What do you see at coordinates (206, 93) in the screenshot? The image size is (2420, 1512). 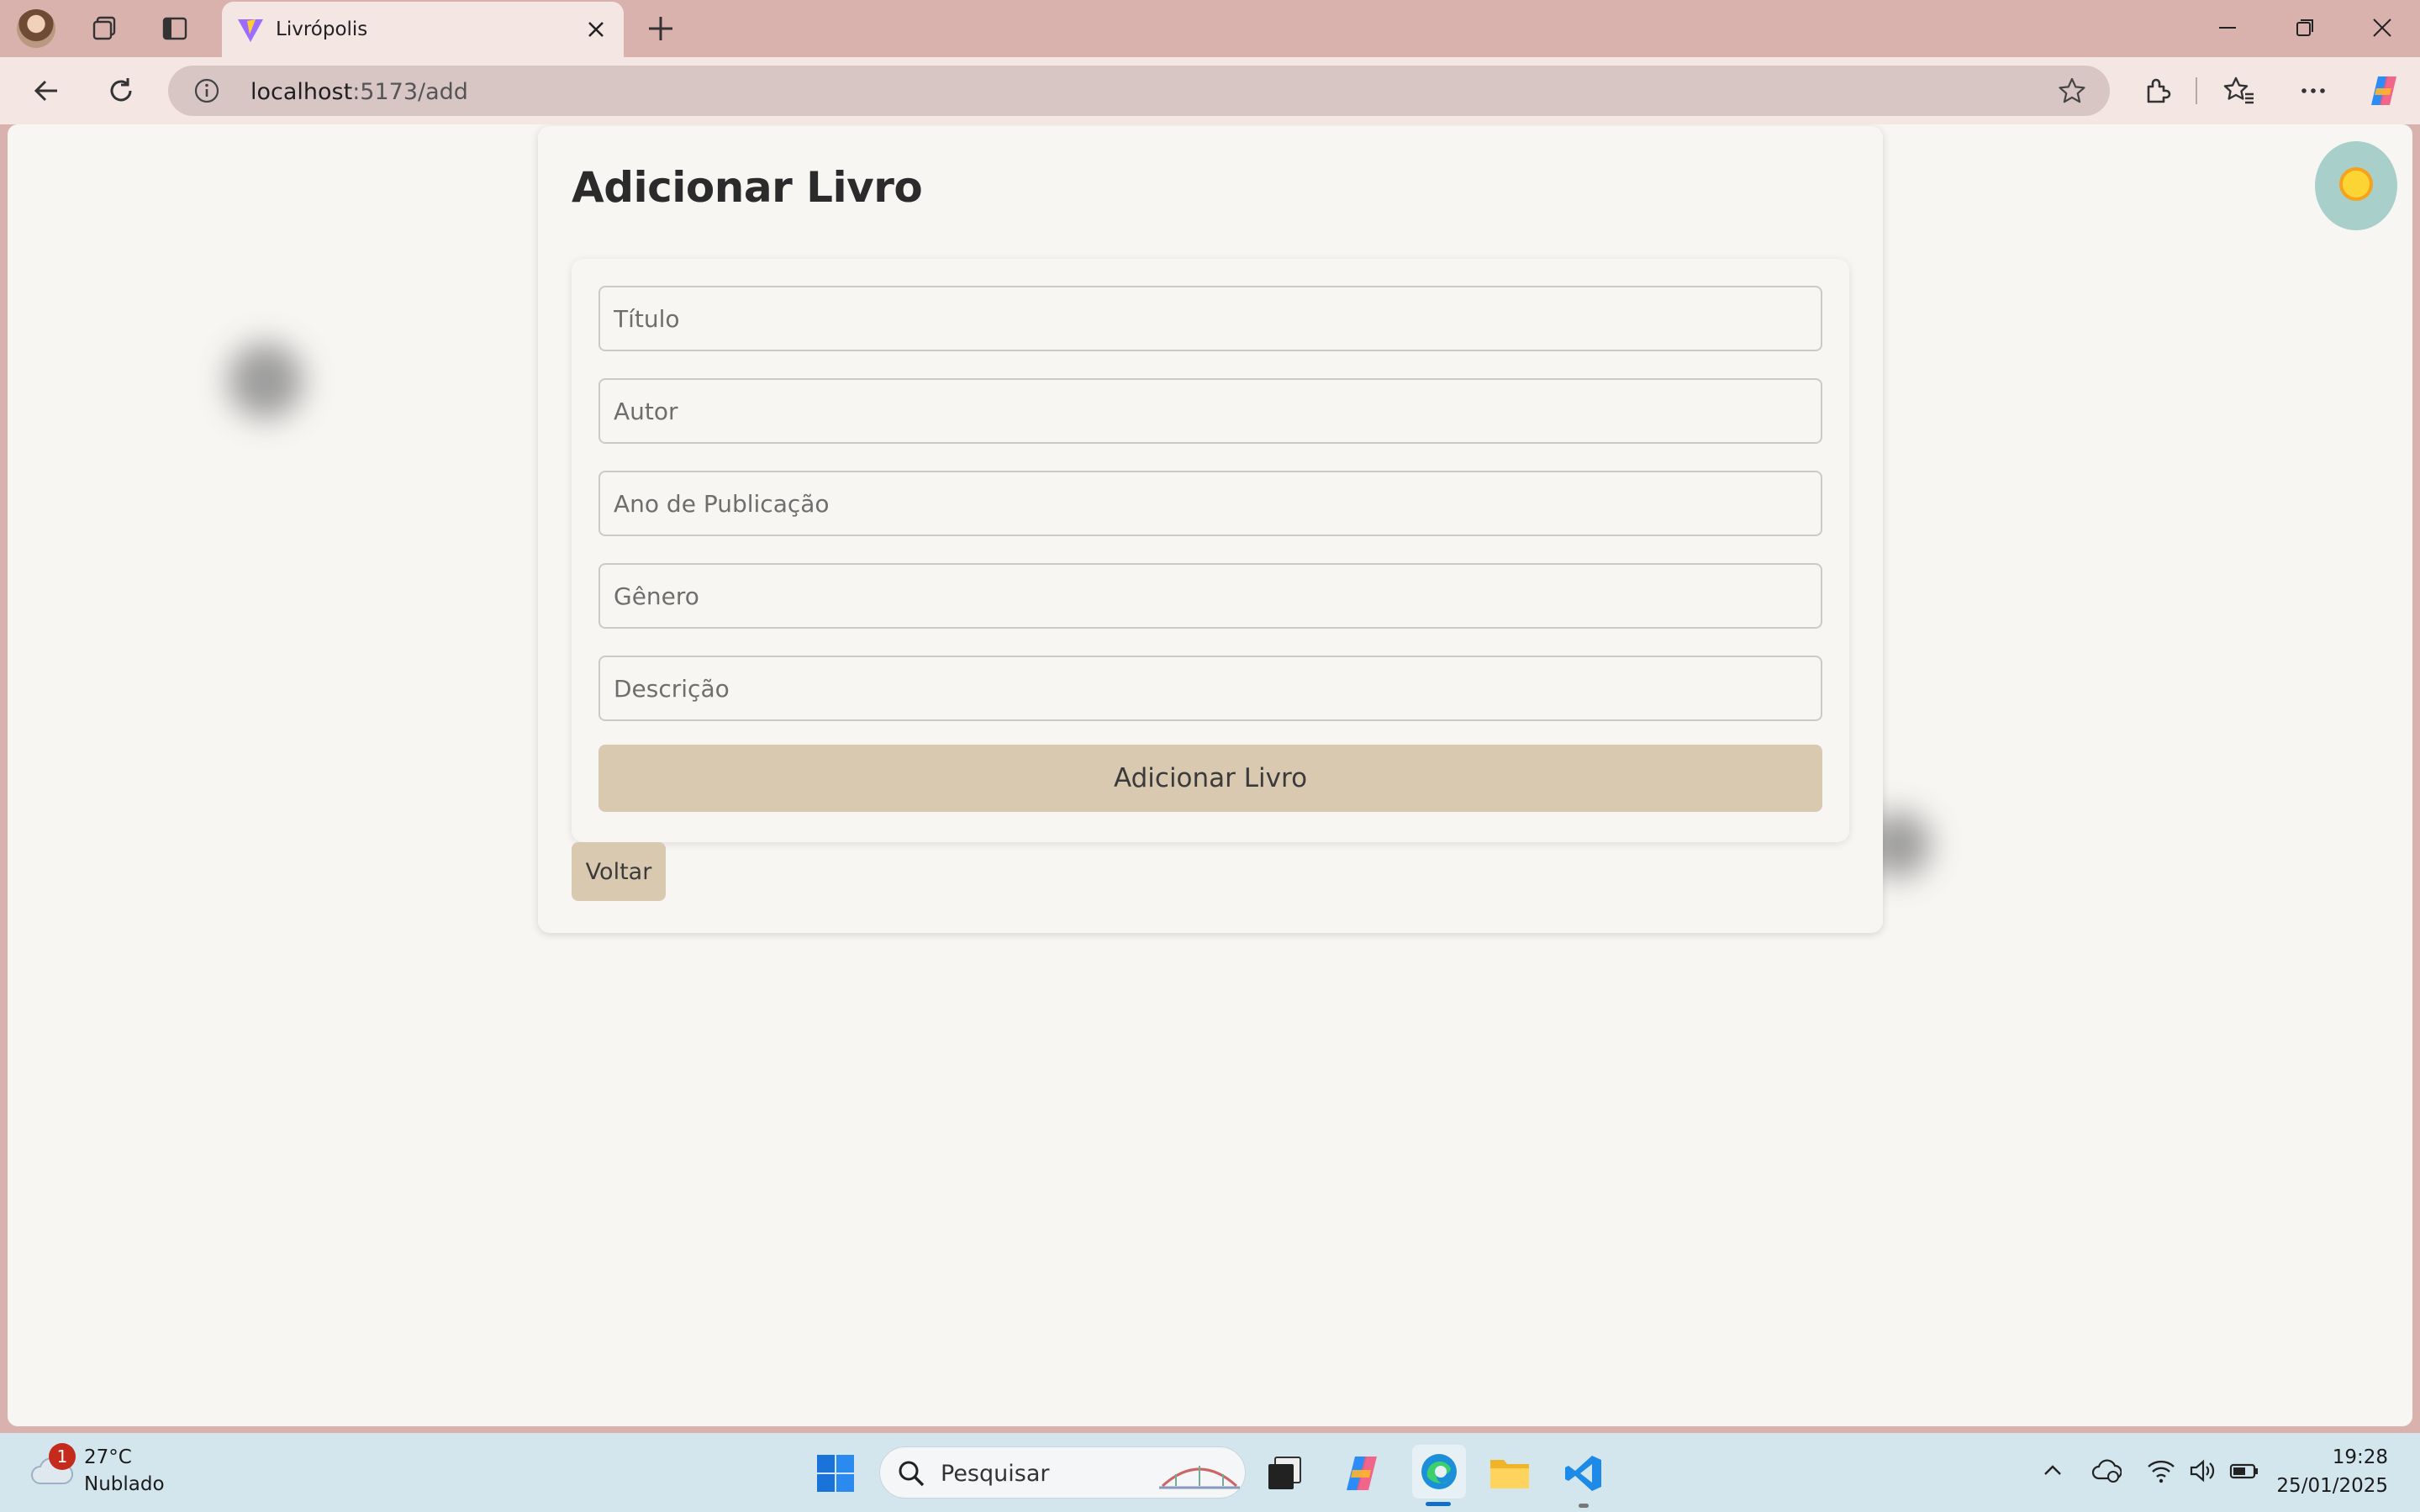 I see `info-icon` at bounding box center [206, 93].